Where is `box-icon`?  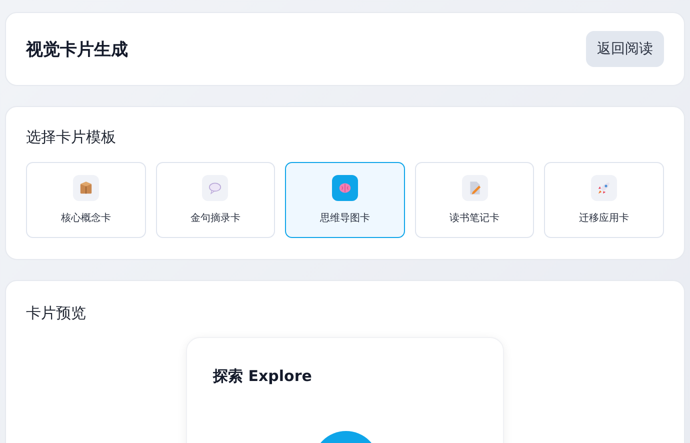
box-icon is located at coordinates (86, 188).